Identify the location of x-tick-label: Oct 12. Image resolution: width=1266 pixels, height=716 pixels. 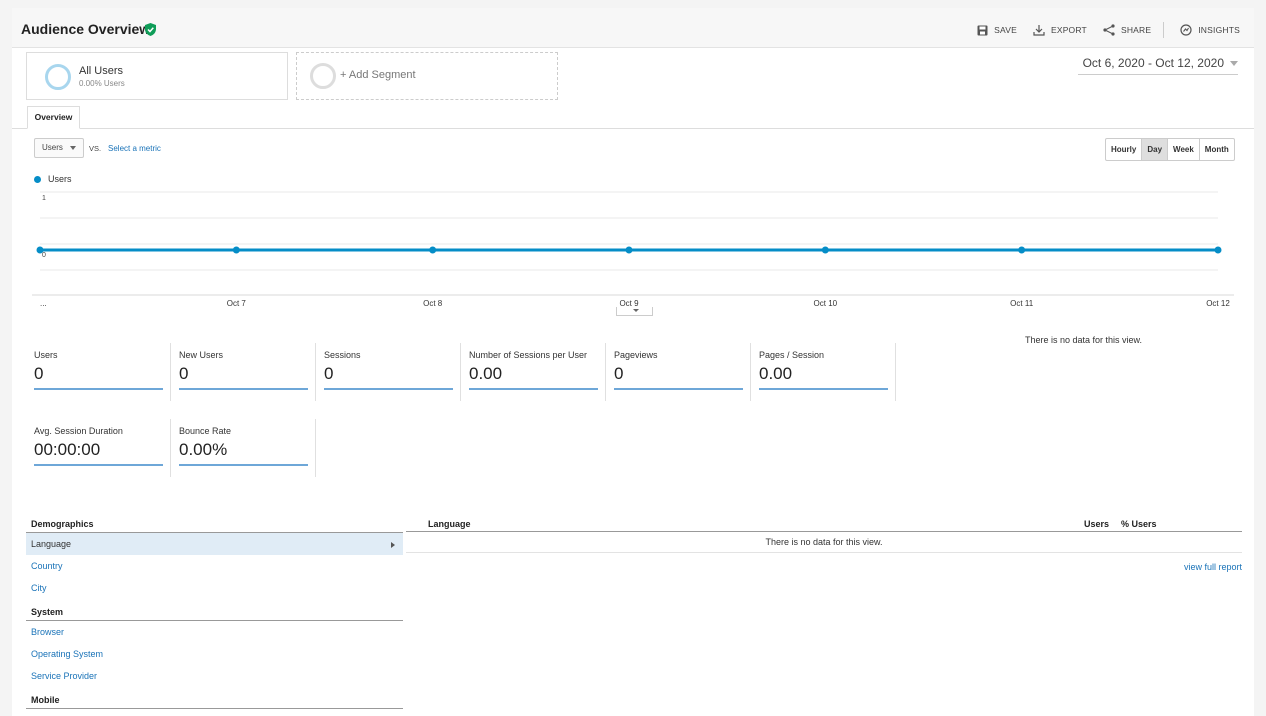
(1218, 303).